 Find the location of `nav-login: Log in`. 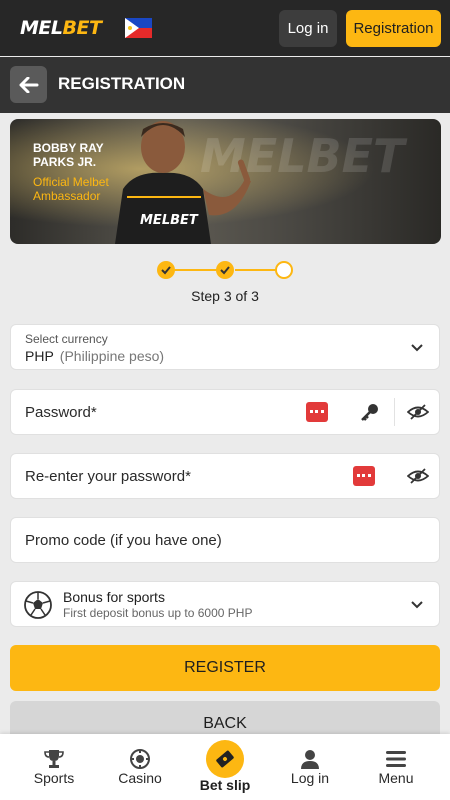

nav-login: Log in is located at coordinates (310, 767).